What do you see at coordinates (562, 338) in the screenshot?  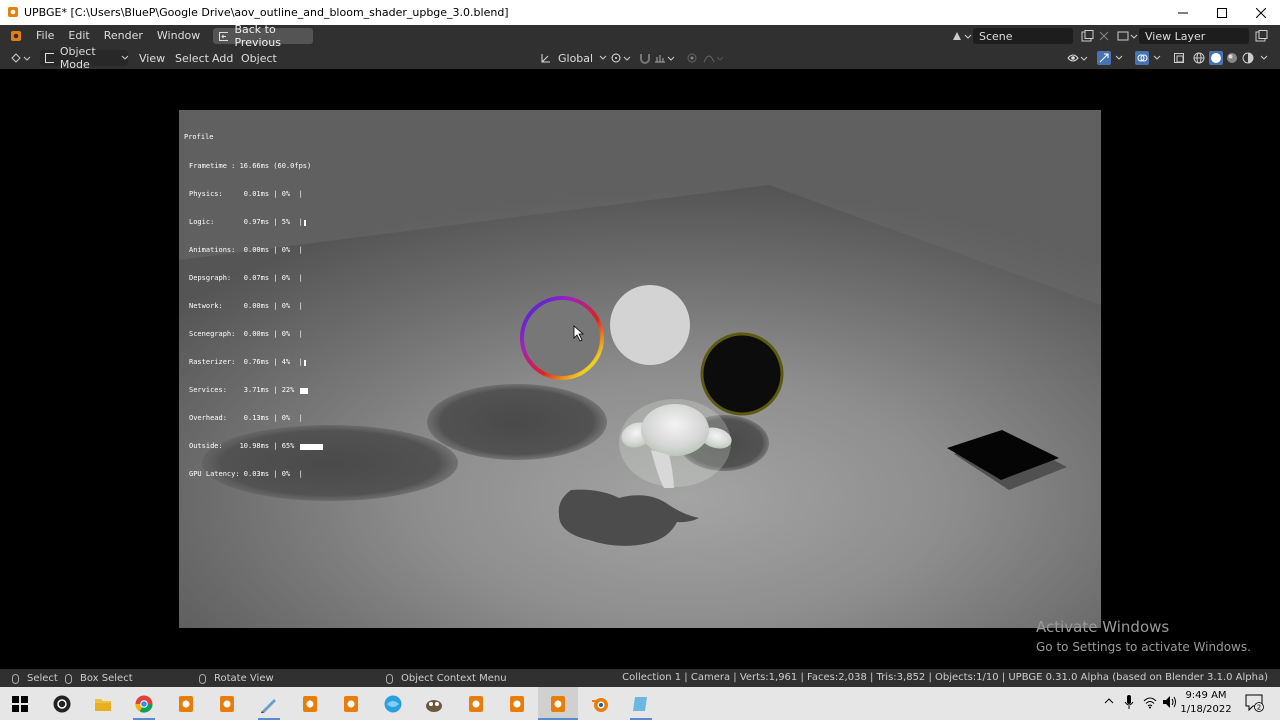 I see `rainbow-outline-sphere` at bounding box center [562, 338].